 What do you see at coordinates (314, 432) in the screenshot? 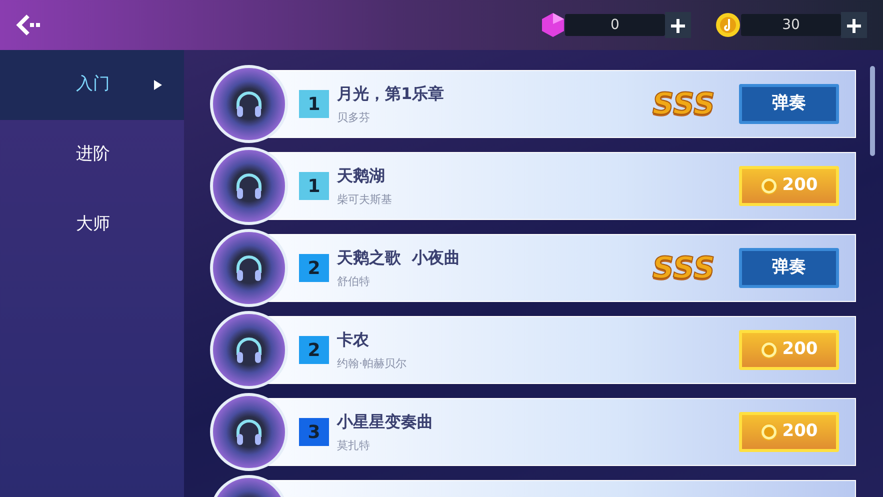
I see `level-badge: 3` at bounding box center [314, 432].